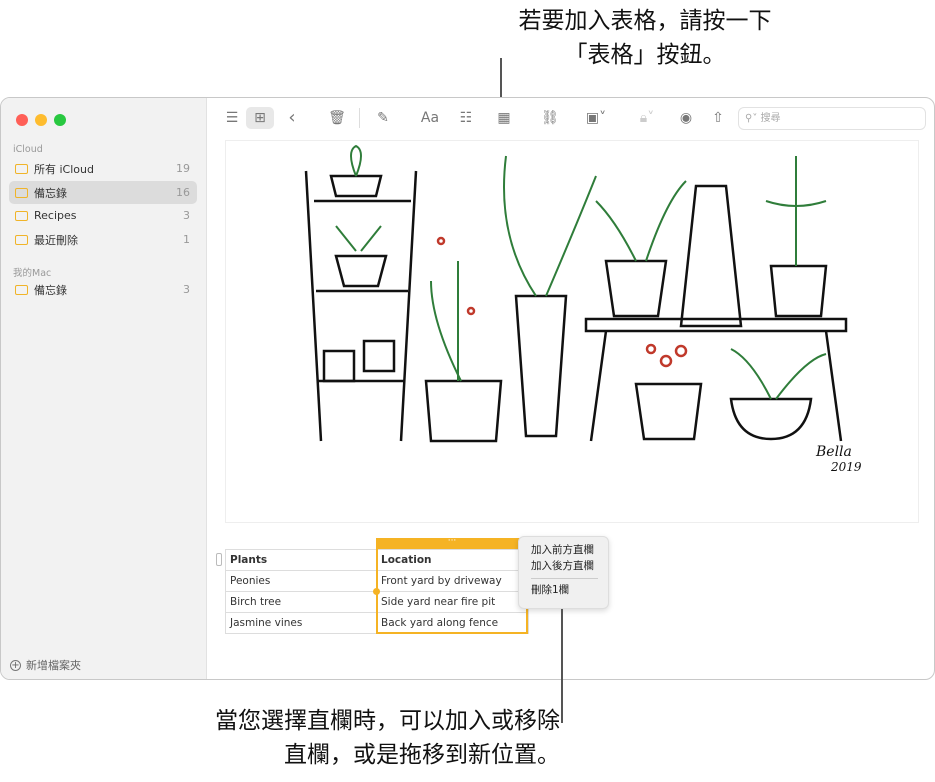  What do you see at coordinates (377, 560) in the screenshot?
I see `table-header-row: Plants Location` at bounding box center [377, 560].